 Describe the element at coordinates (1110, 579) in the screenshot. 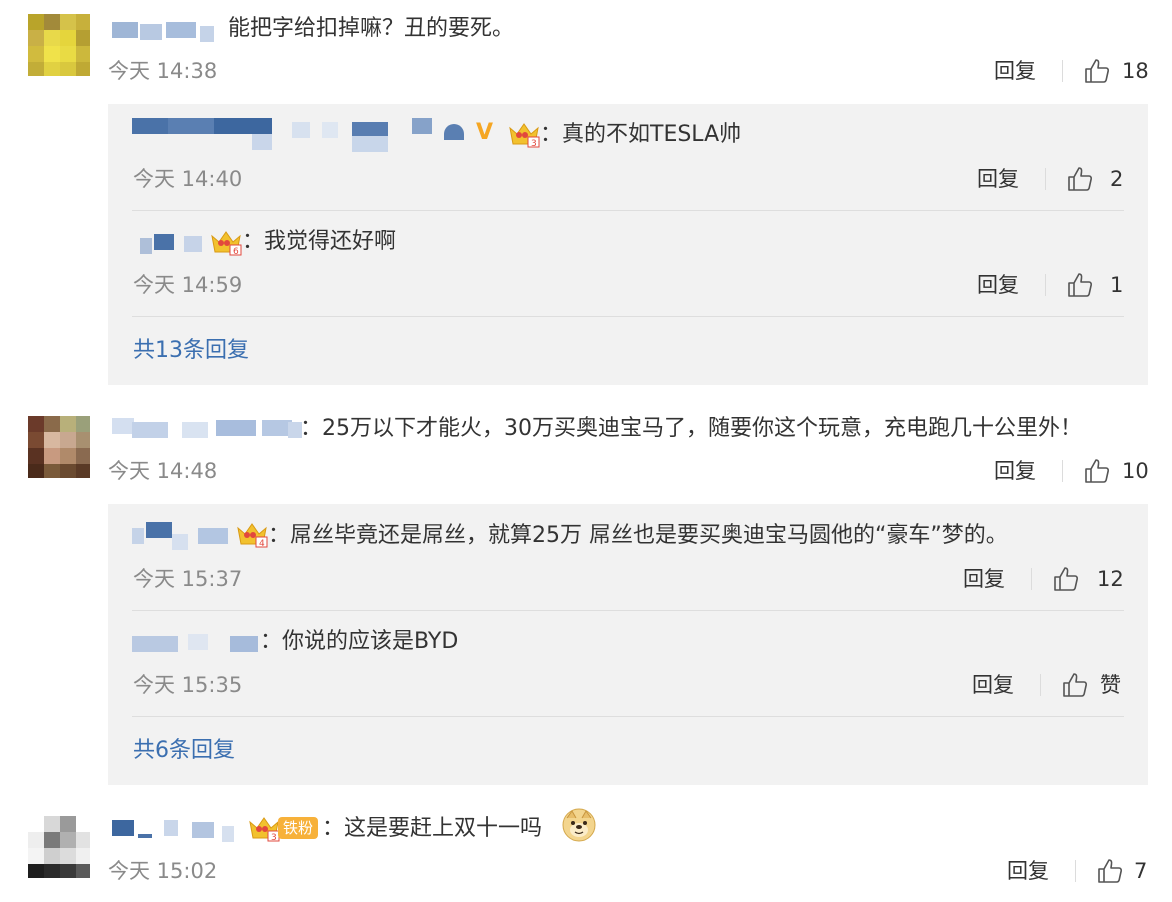

I see `like-count: 12` at that location.